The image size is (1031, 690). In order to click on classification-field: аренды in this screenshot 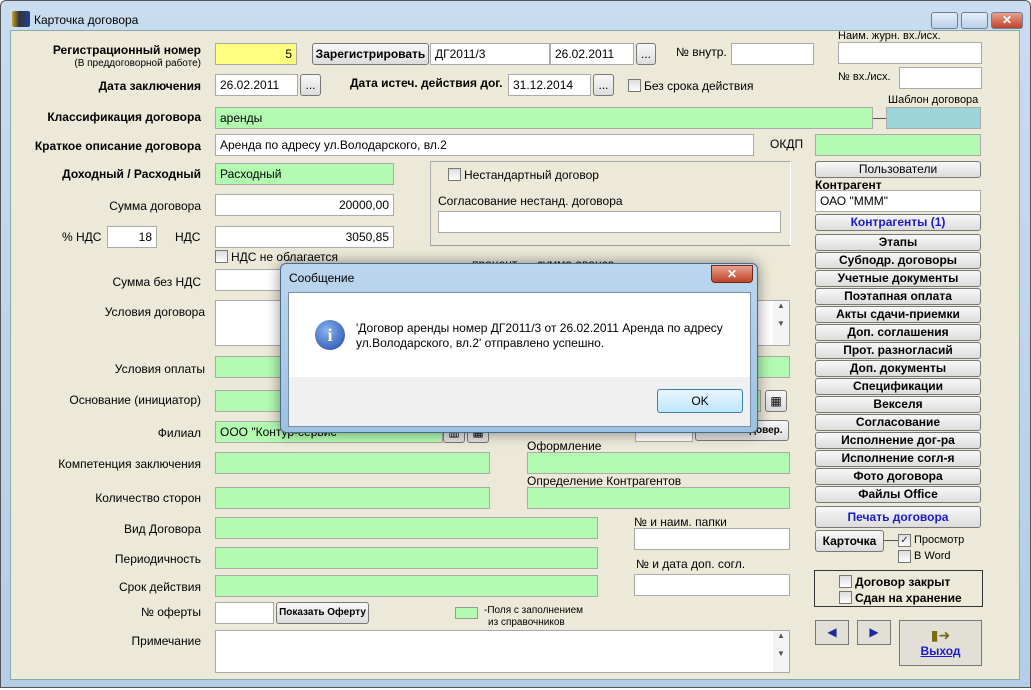, I will do `click(544, 118)`.